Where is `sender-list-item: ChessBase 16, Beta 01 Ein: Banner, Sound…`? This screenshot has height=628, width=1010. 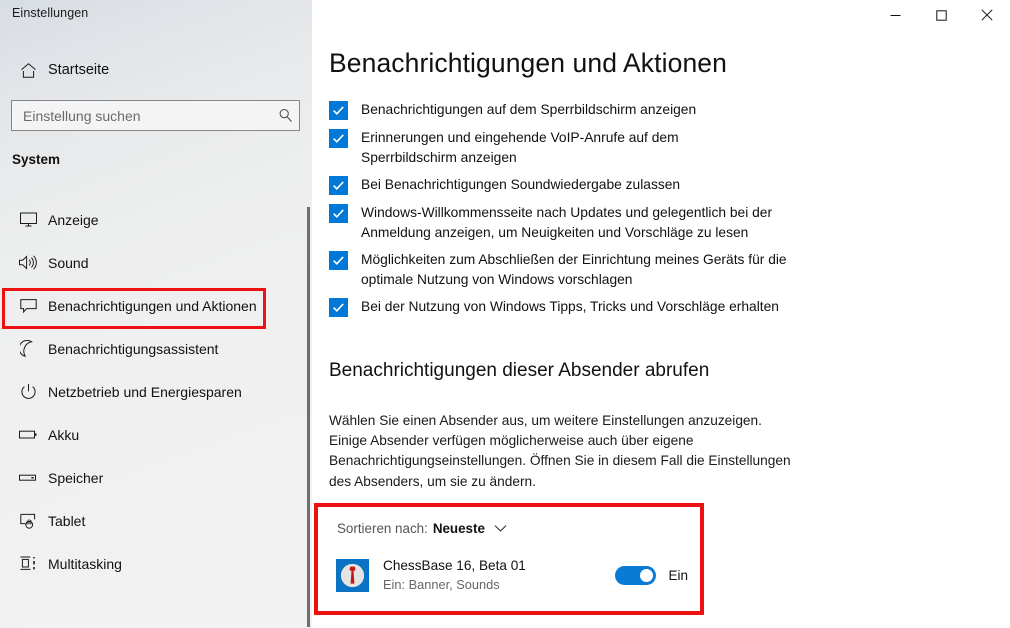
sender-list-item: ChessBase 16, Beta 01 Ein: Banner, Sound… is located at coordinates (512, 575).